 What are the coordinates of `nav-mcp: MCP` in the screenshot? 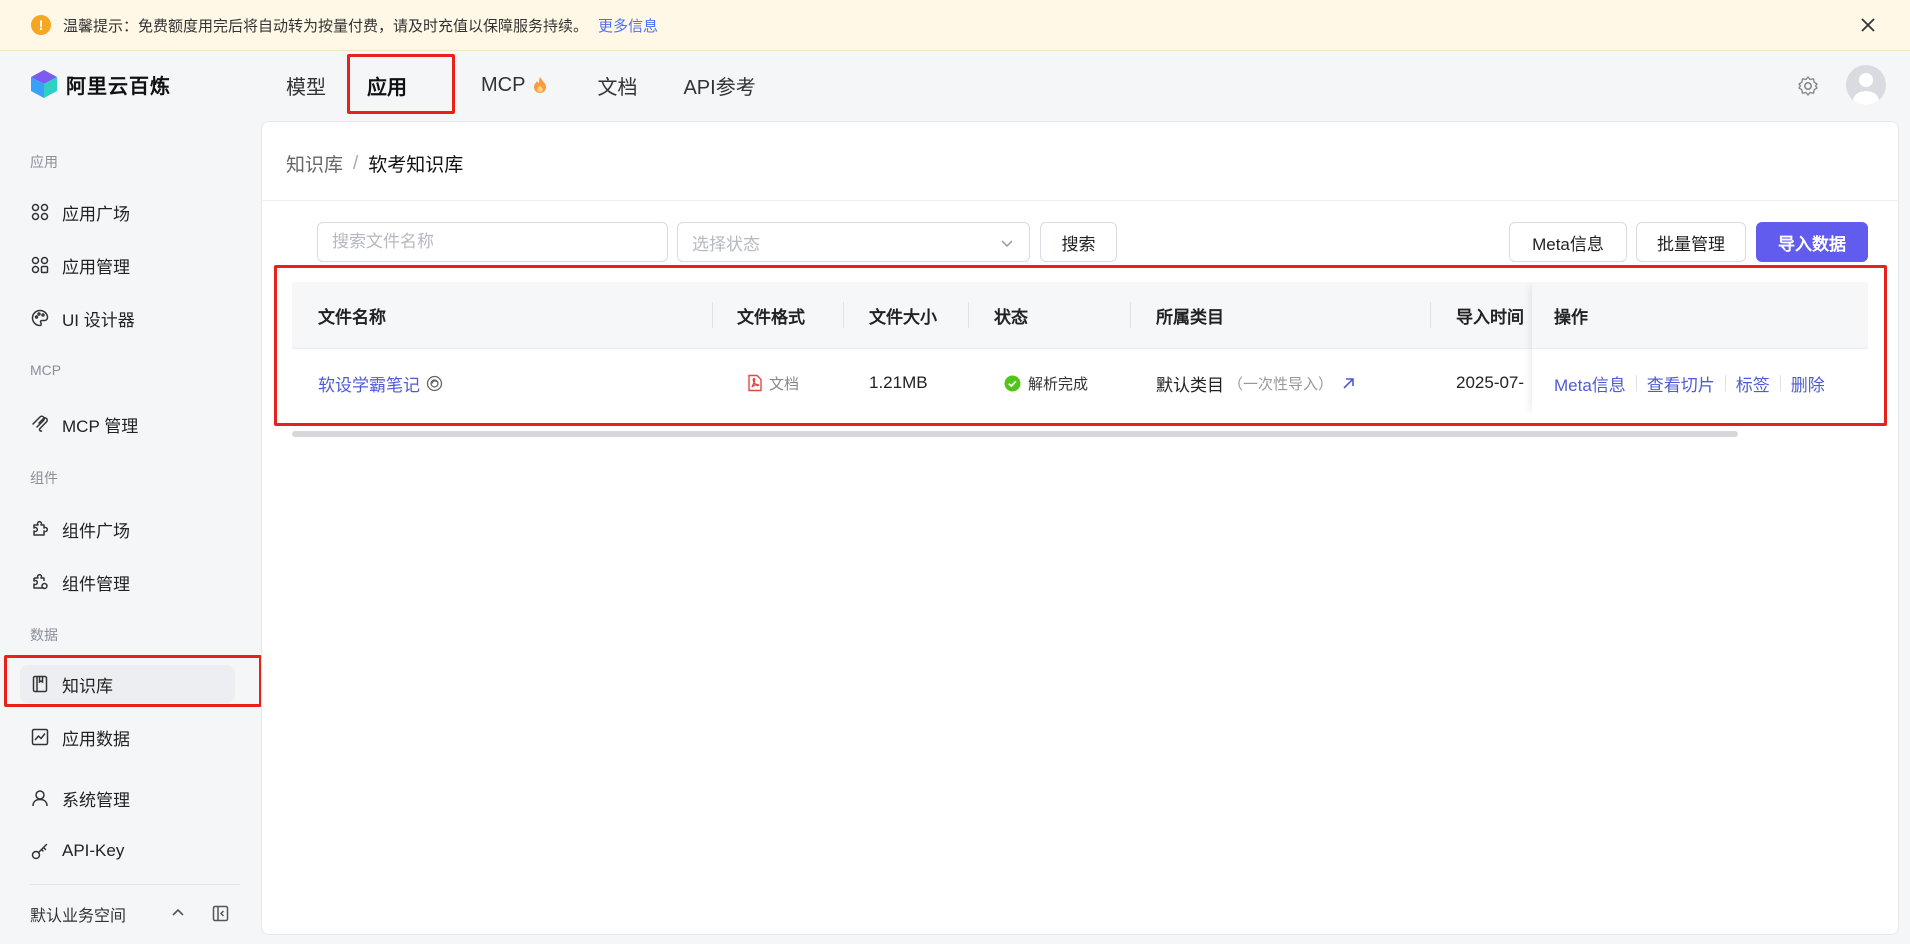 It's located at (514, 85).